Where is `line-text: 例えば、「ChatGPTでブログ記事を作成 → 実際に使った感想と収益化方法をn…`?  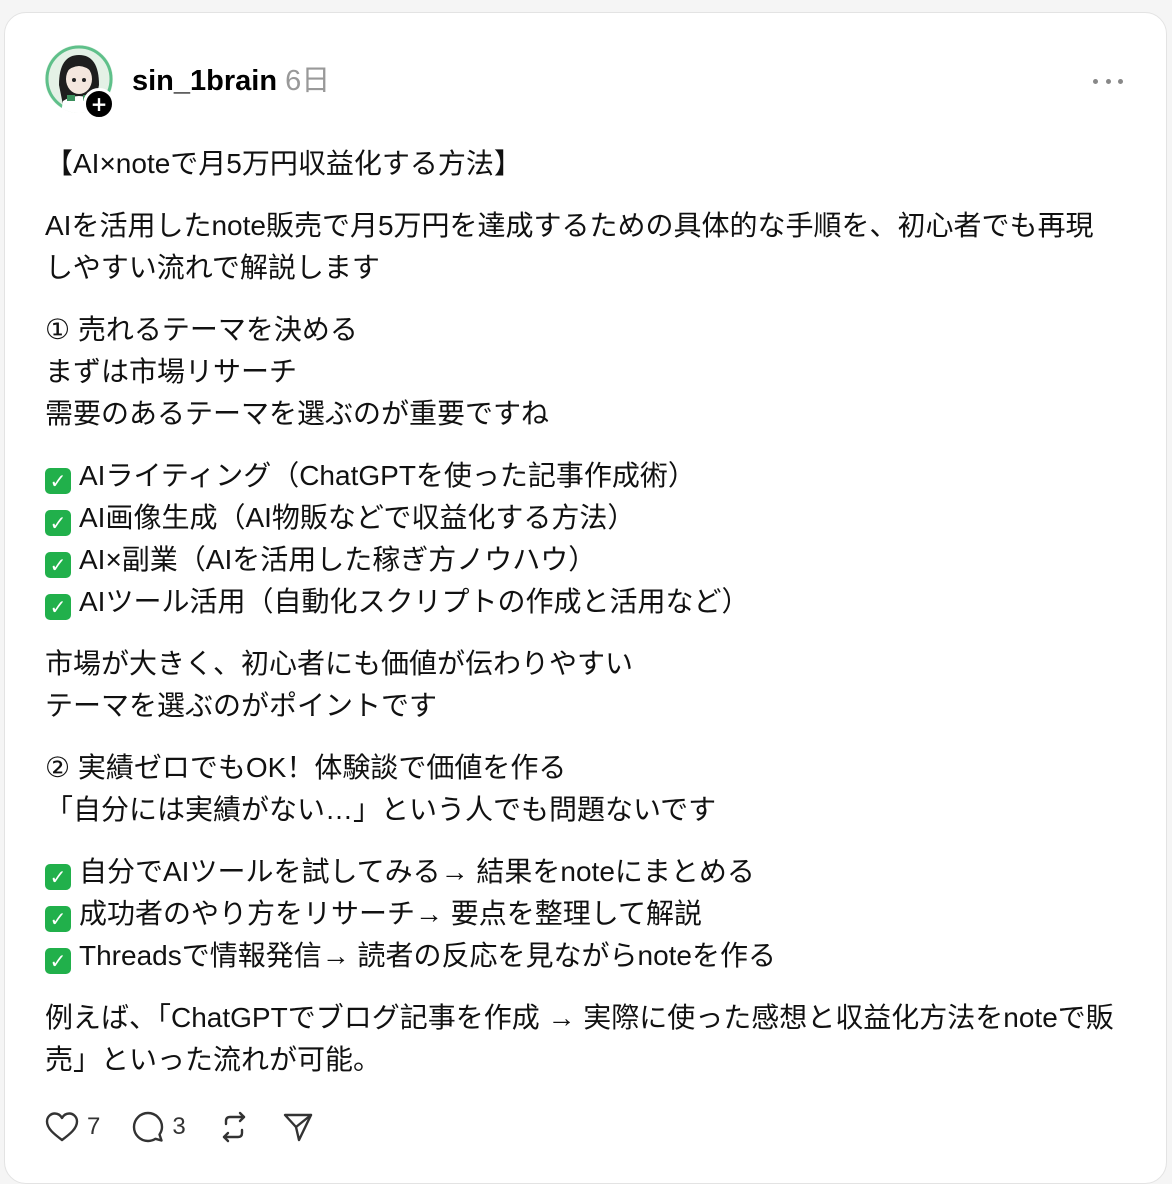
line-text: 例えば、「ChatGPTでブログ記事を作成 → 実際に使った感想と収益化方法をn… is located at coordinates (579, 1038).